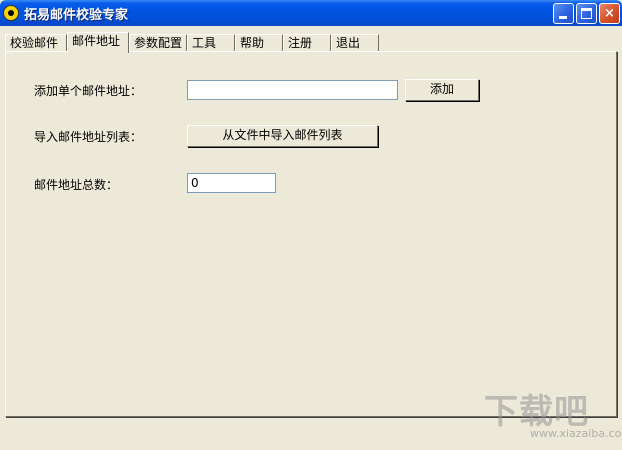 The width and height of the screenshot is (622, 450). What do you see at coordinates (231, 183) in the screenshot?
I see `total-count-field: 0` at bounding box center [231, 183].